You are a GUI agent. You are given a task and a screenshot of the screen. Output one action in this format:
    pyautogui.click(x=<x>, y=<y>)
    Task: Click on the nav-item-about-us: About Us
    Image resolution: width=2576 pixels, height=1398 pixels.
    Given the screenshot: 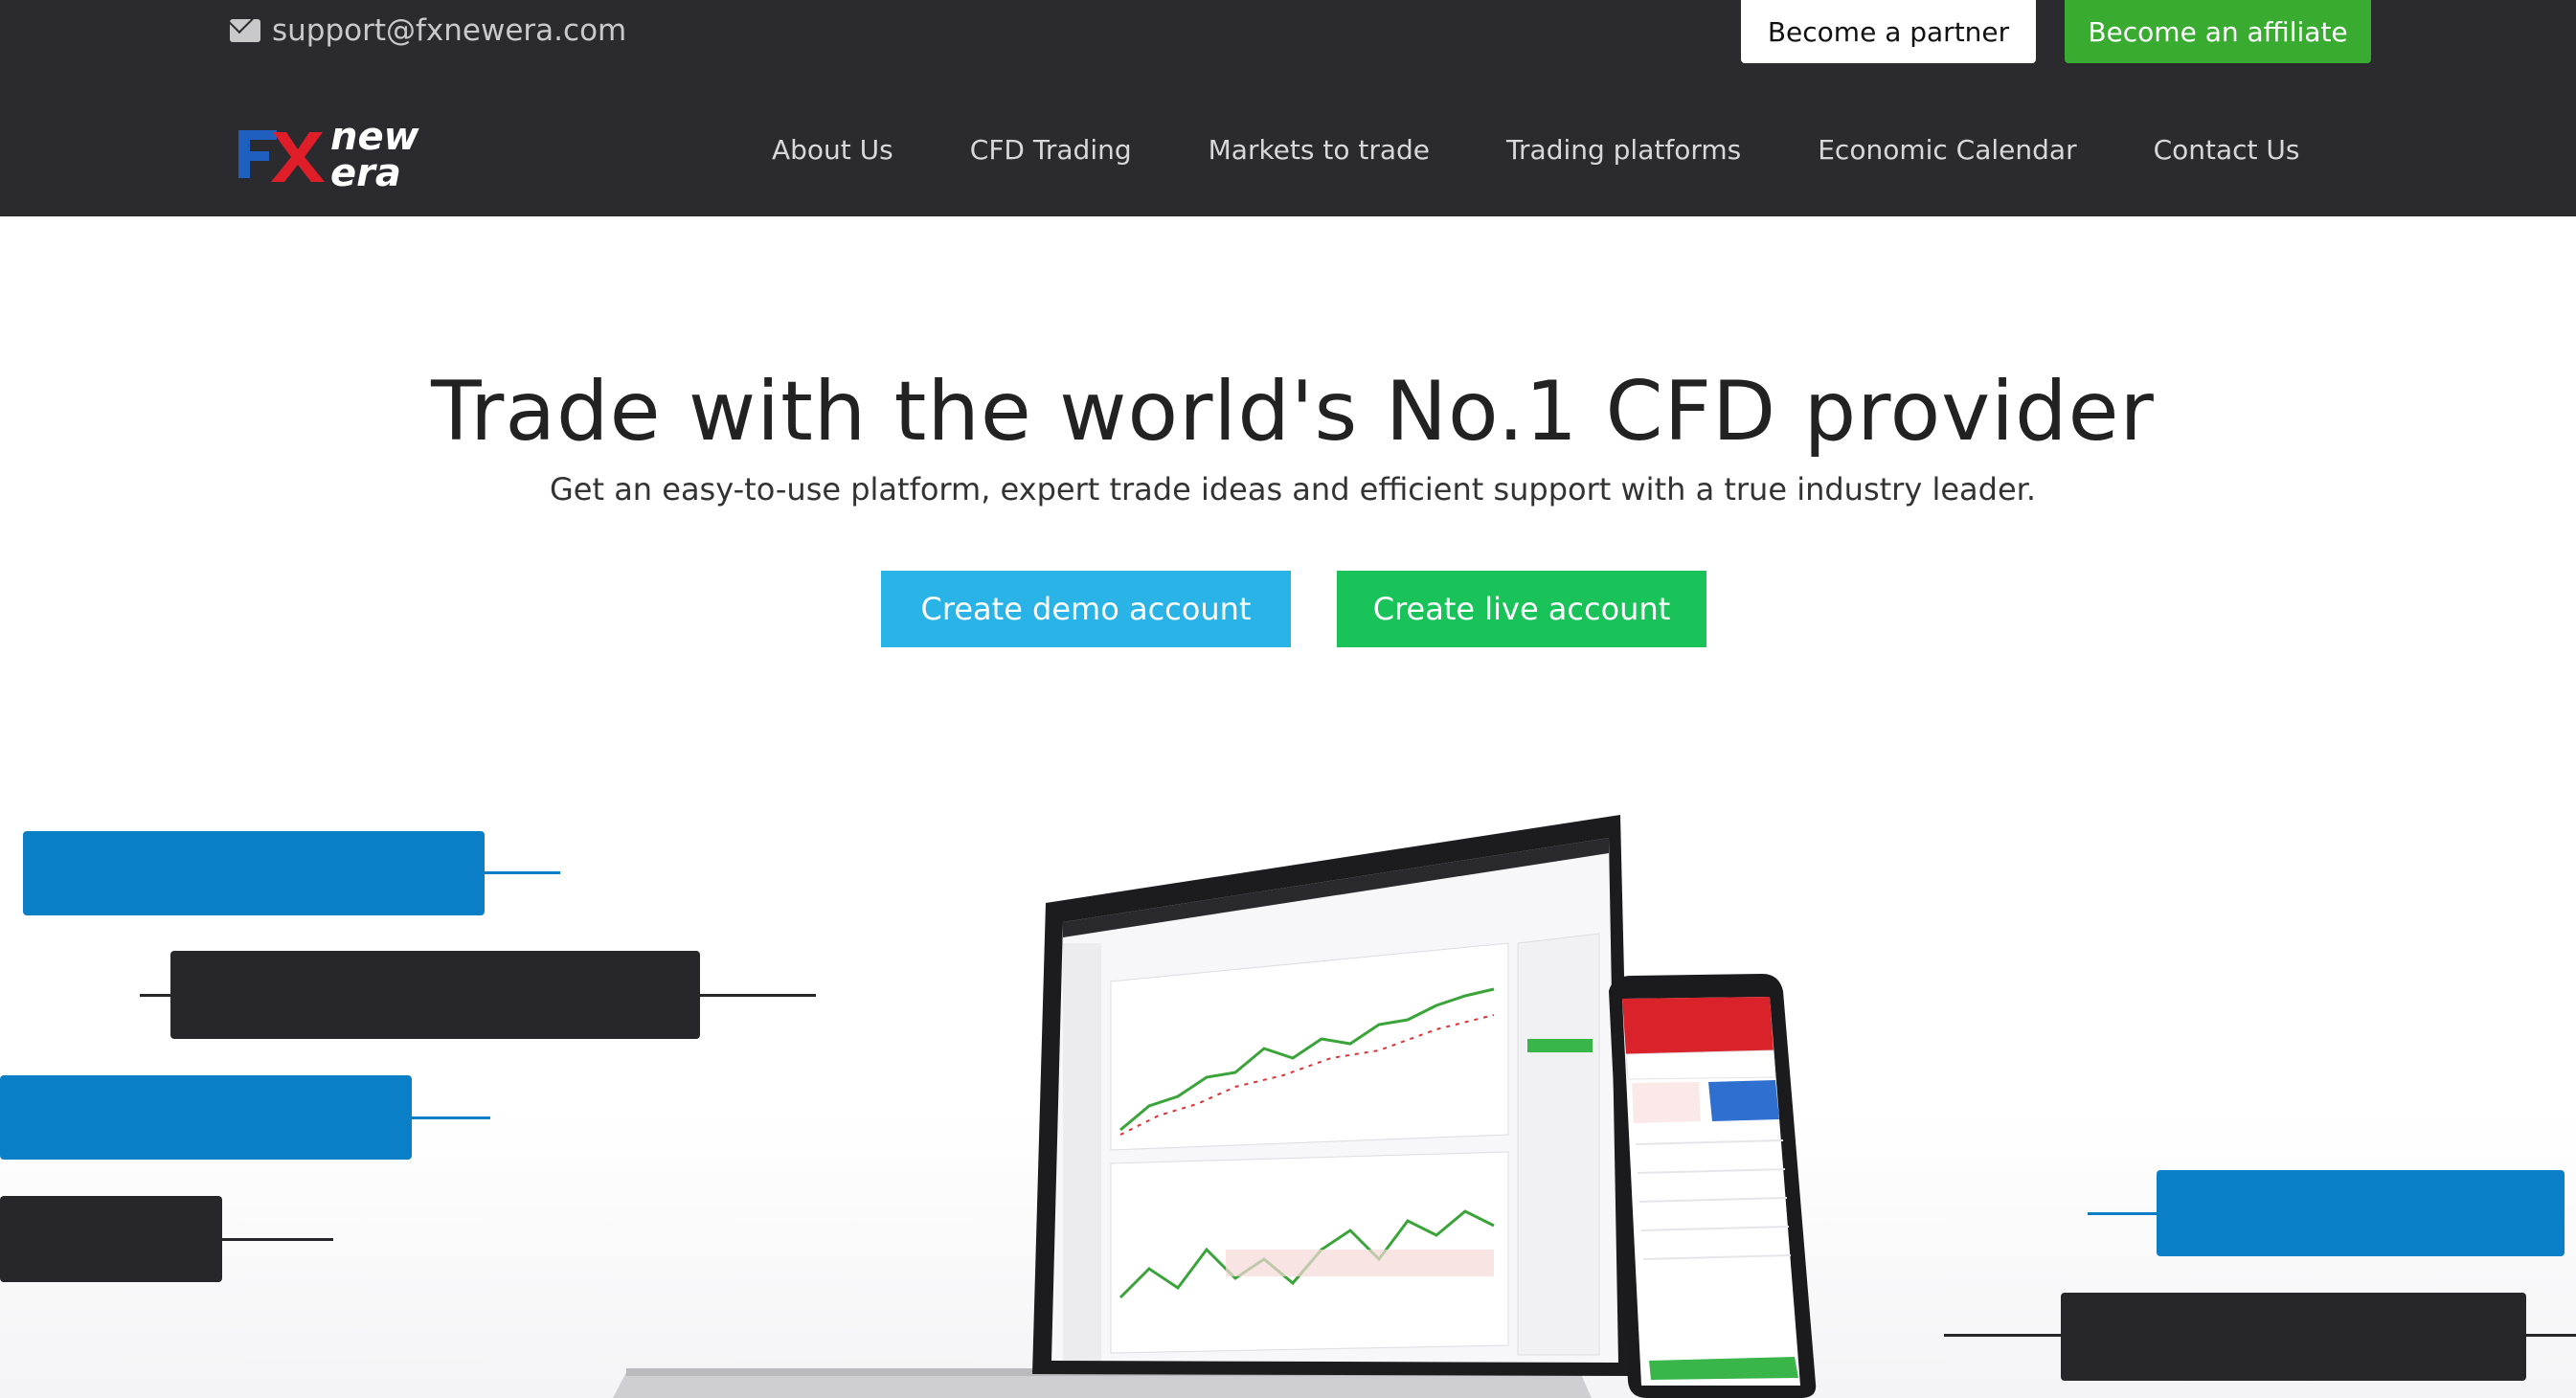 What is the action you would take?
    pyautogui.click(x=832, y=150)
    